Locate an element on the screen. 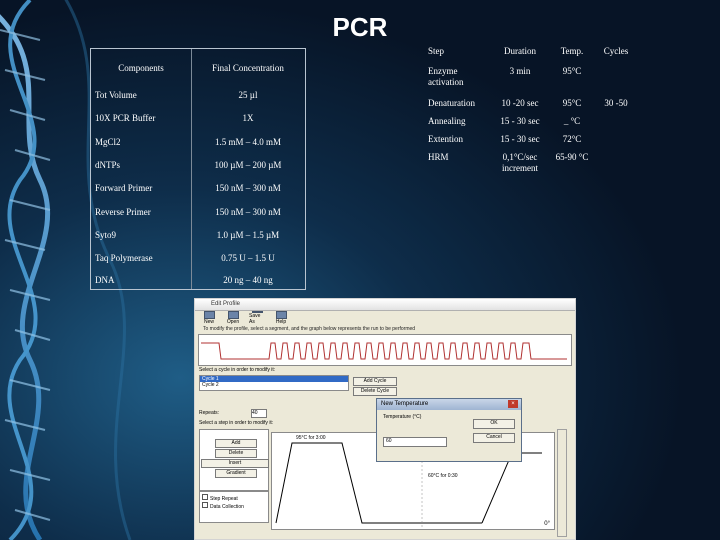 This screenshot has width=720, height=540. option-step-repeat: Step Repeat is located at coordinates (234, 498).